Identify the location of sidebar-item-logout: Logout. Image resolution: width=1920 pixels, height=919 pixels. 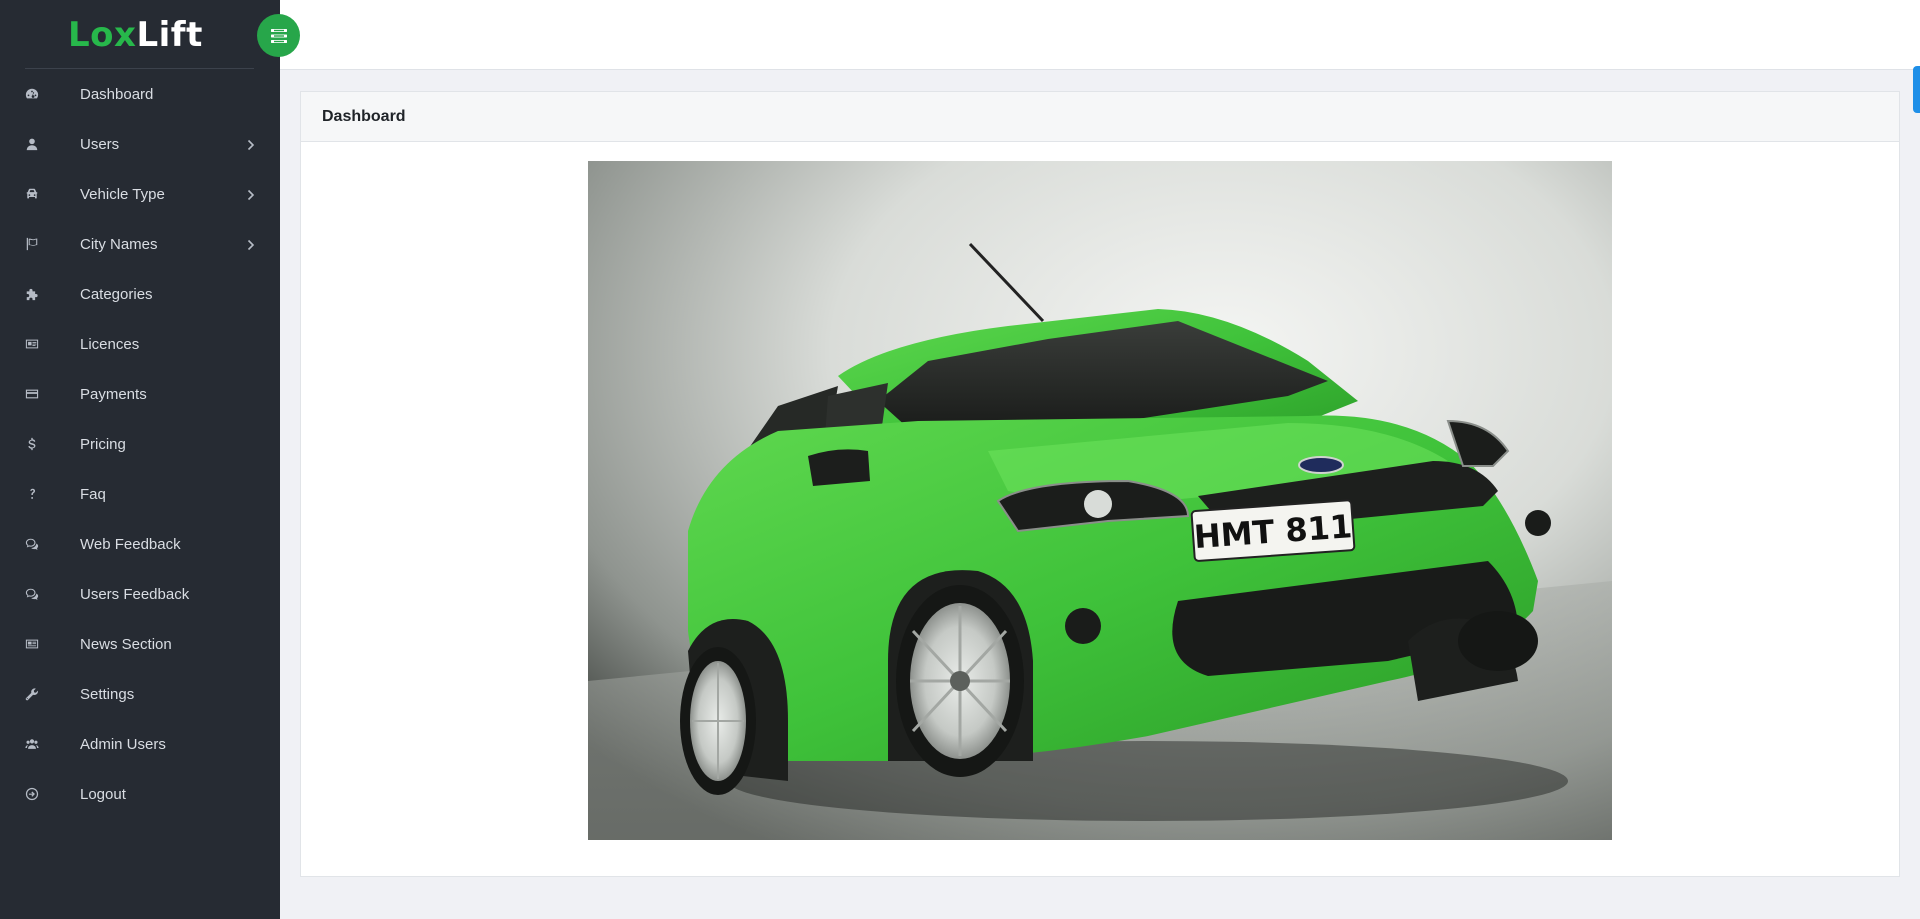
(140, 794).